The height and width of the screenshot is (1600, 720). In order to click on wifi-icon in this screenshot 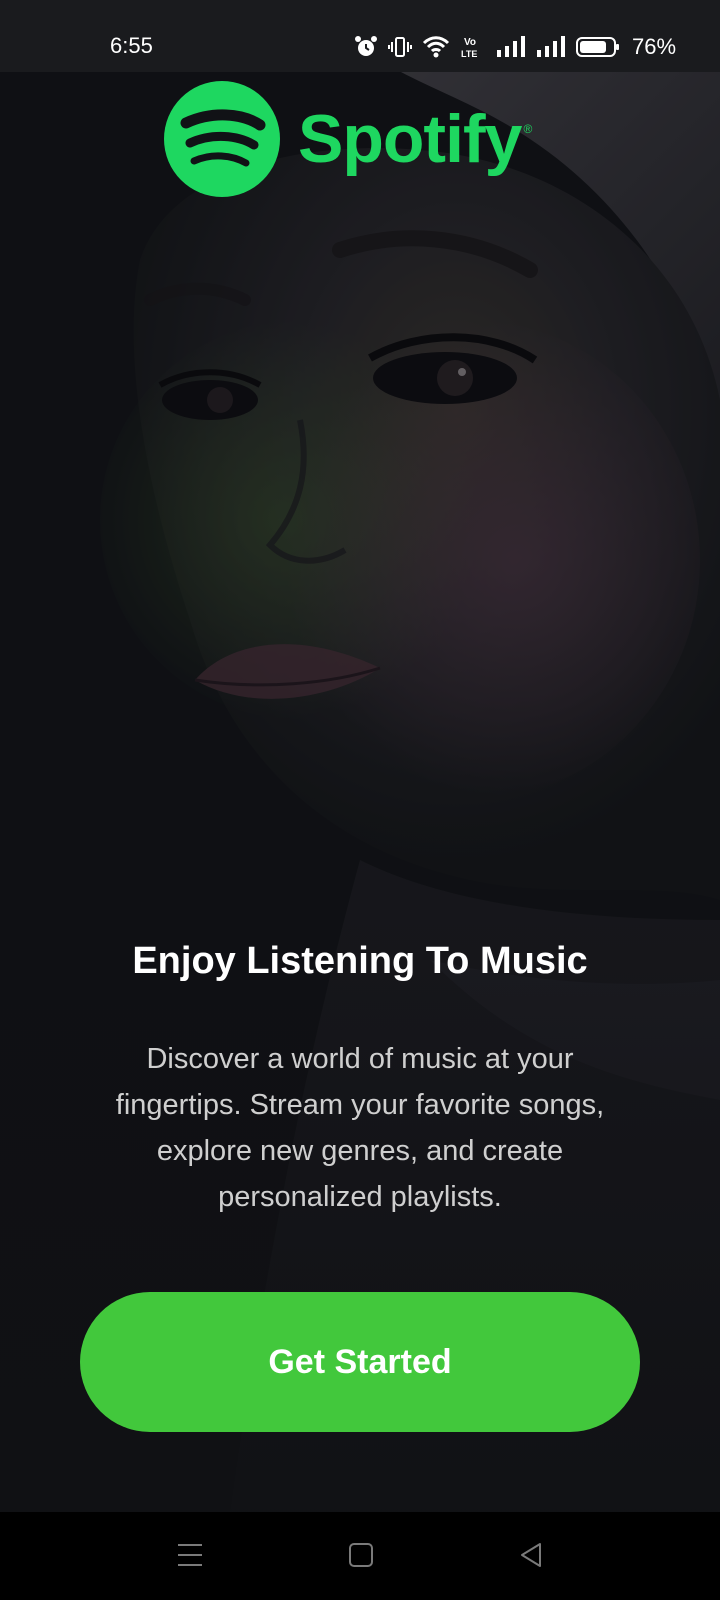, I will do `click(436, 47)`.